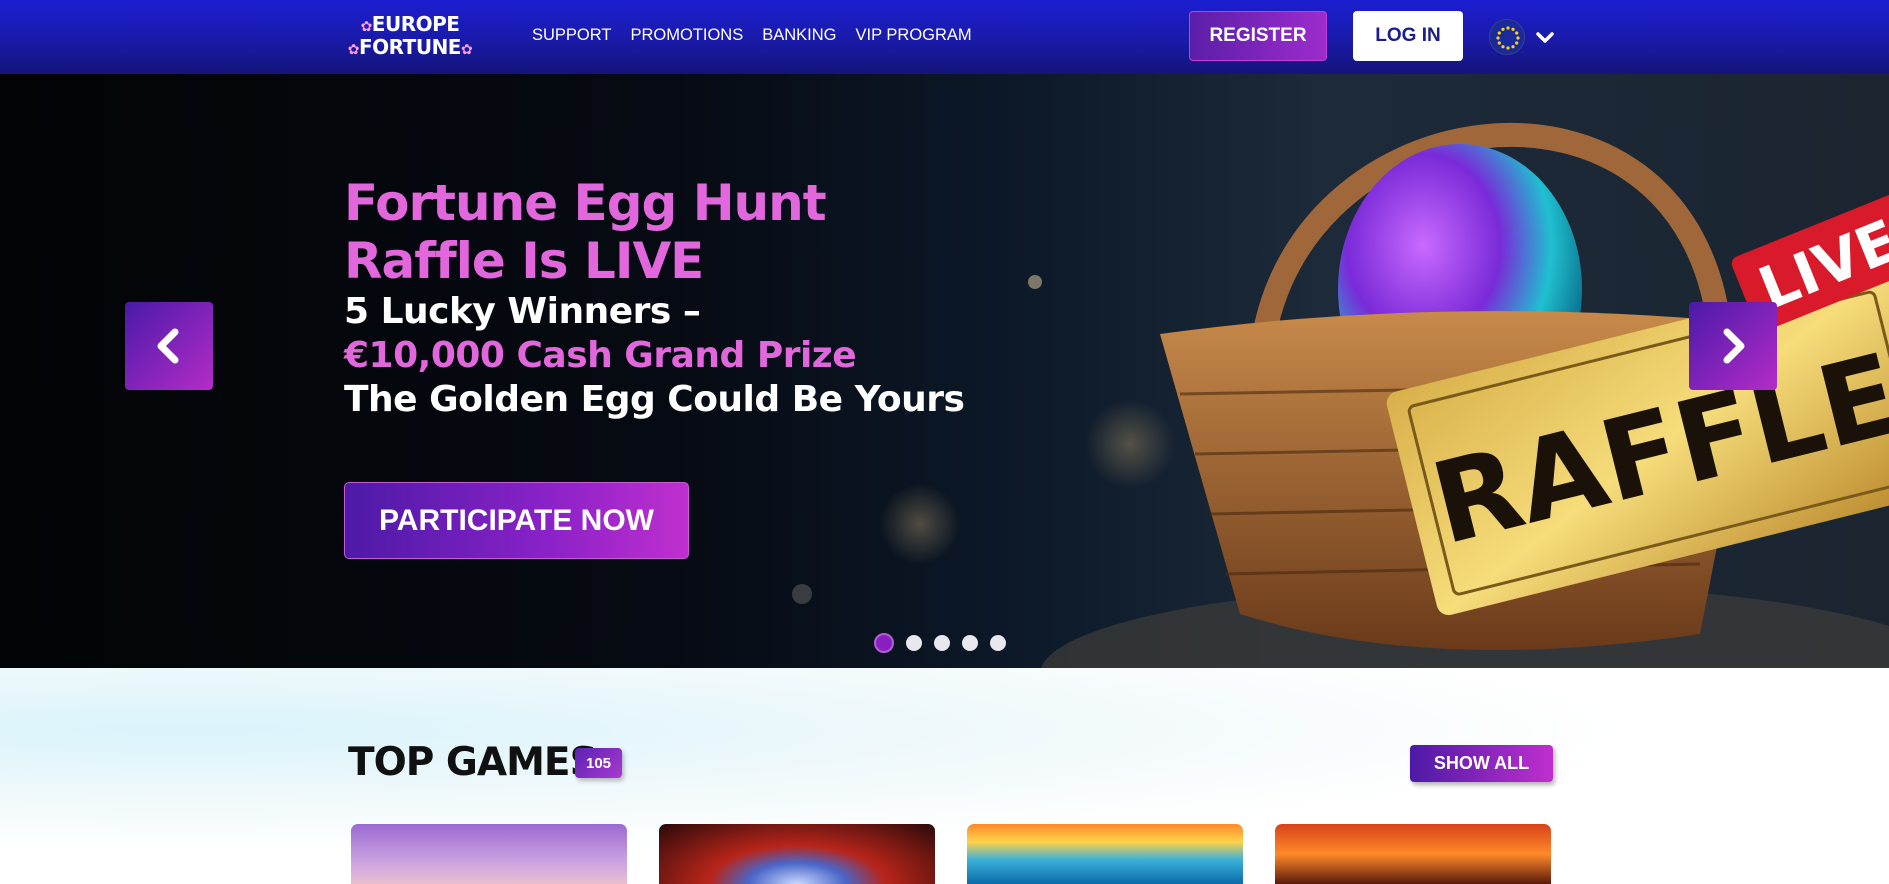 The height and width of the screenshot is (884, 1889). What do you see at coordinates (654, 399) in the screenshot?
I see `hero-subtitle-line-3: The Golden Egg Could Be Yours` at bounding box center [654, 399].